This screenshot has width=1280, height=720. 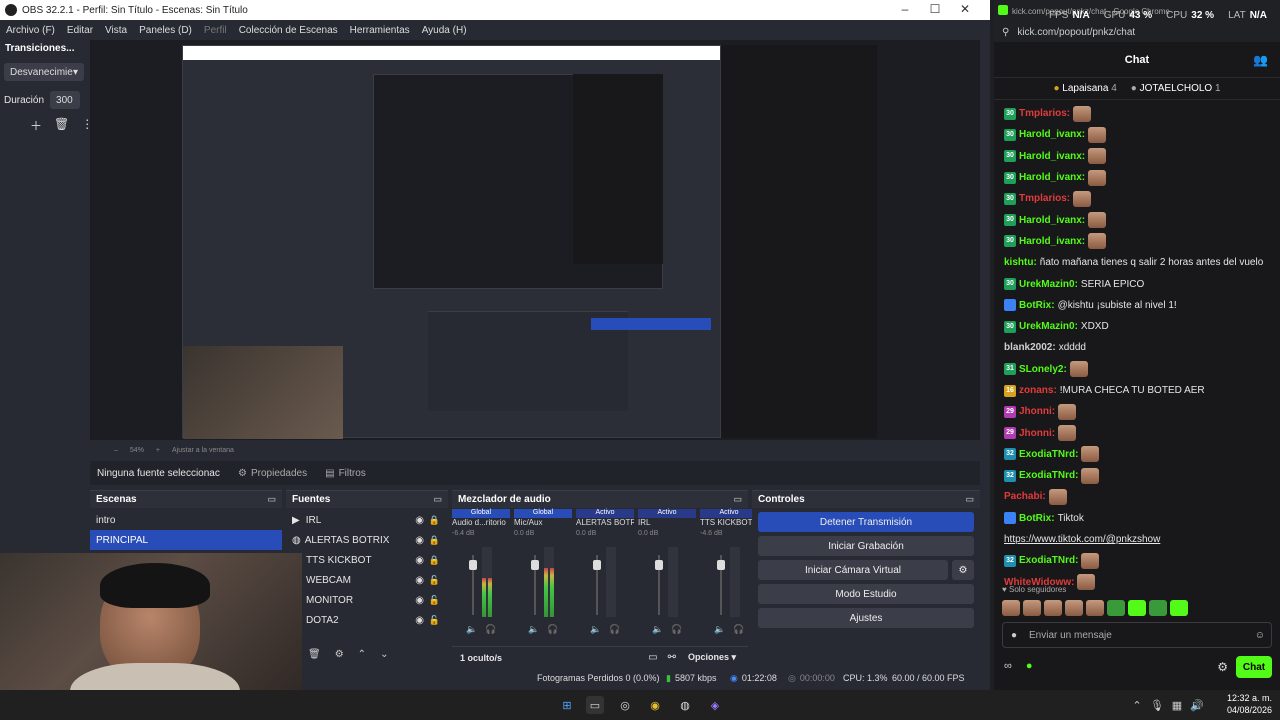 I want to click on tray-chevron-icon: ⌃, so click(x=1137, y=705).